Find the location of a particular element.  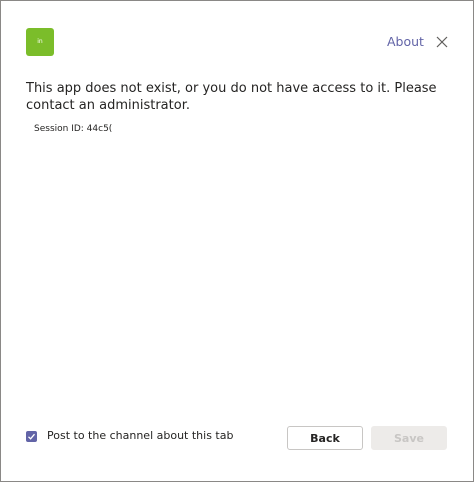

close-icon is located at coordinates (442, 42).